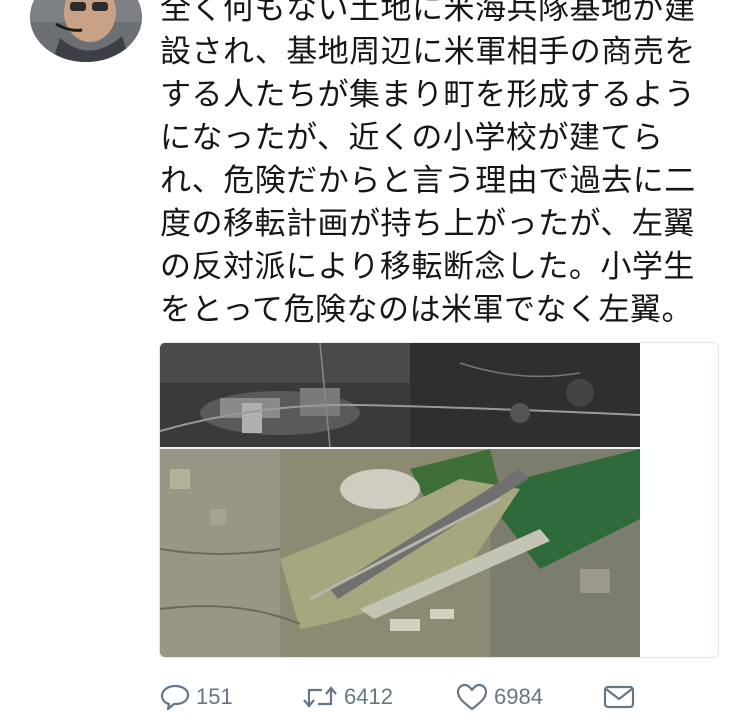 Image resolution: width=750 pixels, height=728 pixels. I want to click on tweet-text-line: 度の移転計画が持ち上がったが、左翼, so click(427, 224).